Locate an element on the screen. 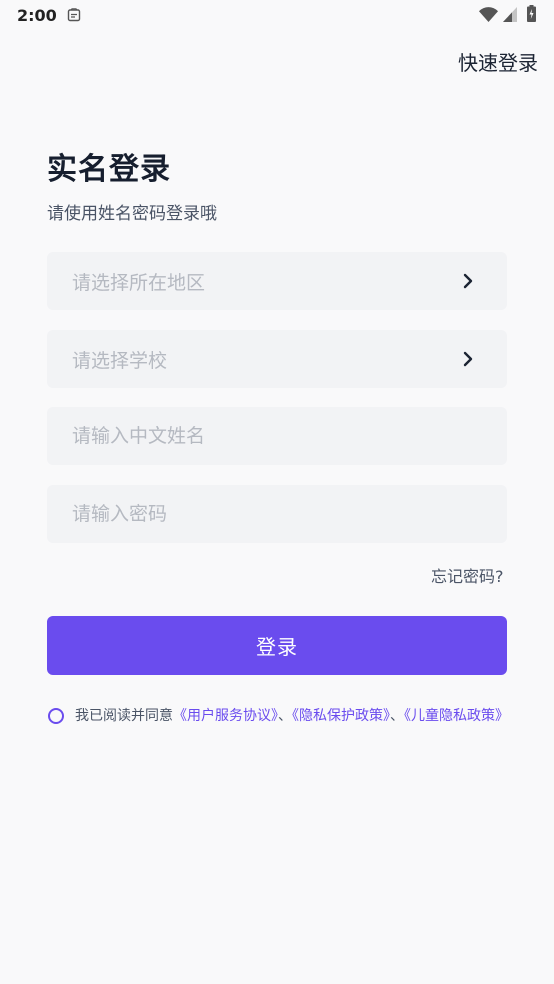 This screenshot has height=984, width=554. password-input is located at coordinates (277, 514).